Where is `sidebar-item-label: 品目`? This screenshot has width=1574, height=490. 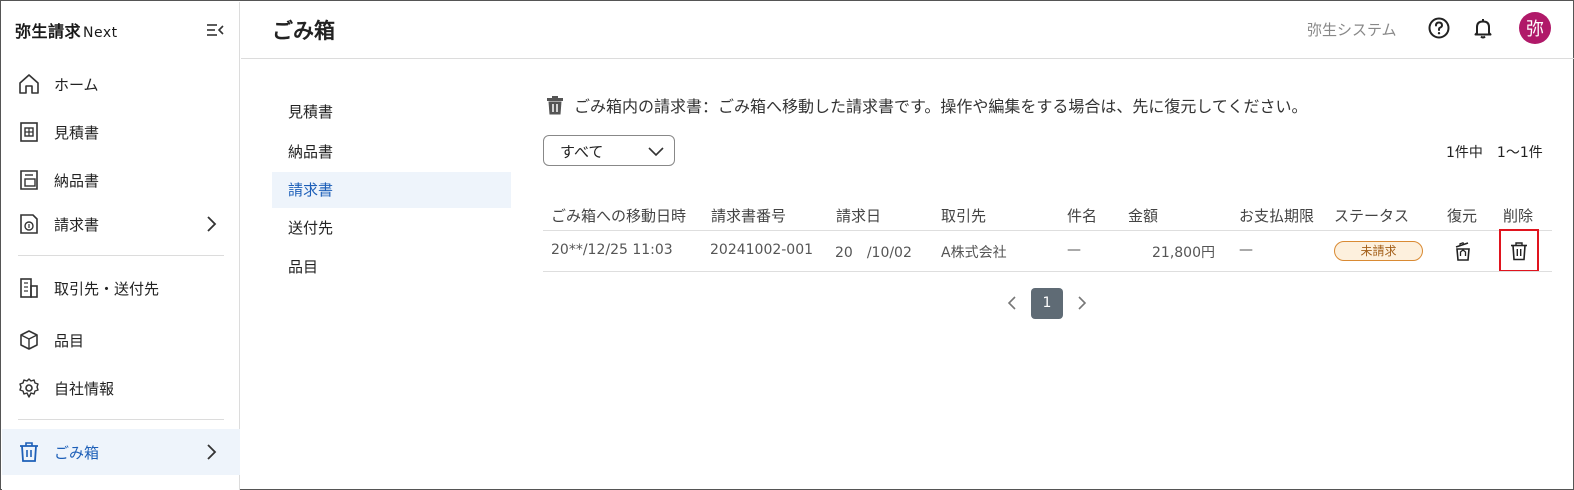
sidebar-item-label: 品目 is located at coordinates (69, 340).